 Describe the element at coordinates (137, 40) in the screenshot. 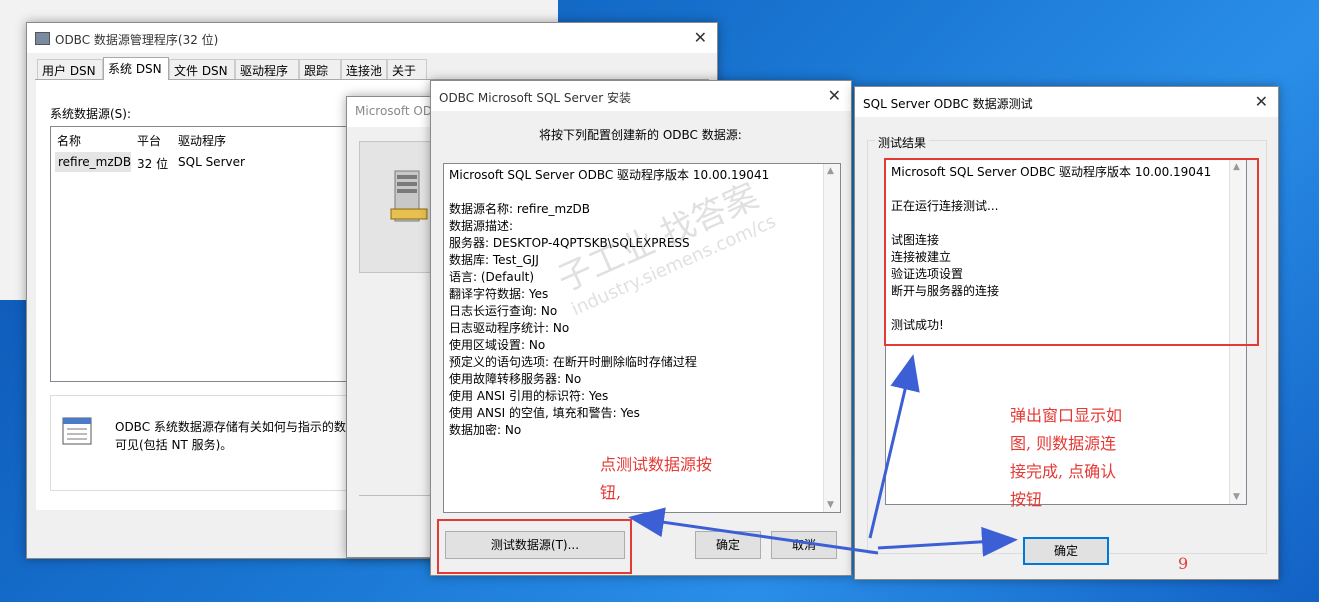

I see `window-title: ODBC 数据源管理程序(32 位)` at that location.